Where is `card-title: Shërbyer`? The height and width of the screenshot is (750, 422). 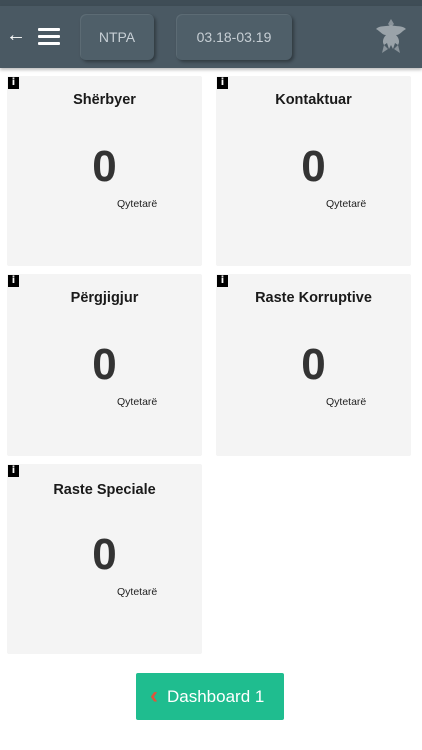
card-title: Shërbyer is located at coordinates (104, 100).